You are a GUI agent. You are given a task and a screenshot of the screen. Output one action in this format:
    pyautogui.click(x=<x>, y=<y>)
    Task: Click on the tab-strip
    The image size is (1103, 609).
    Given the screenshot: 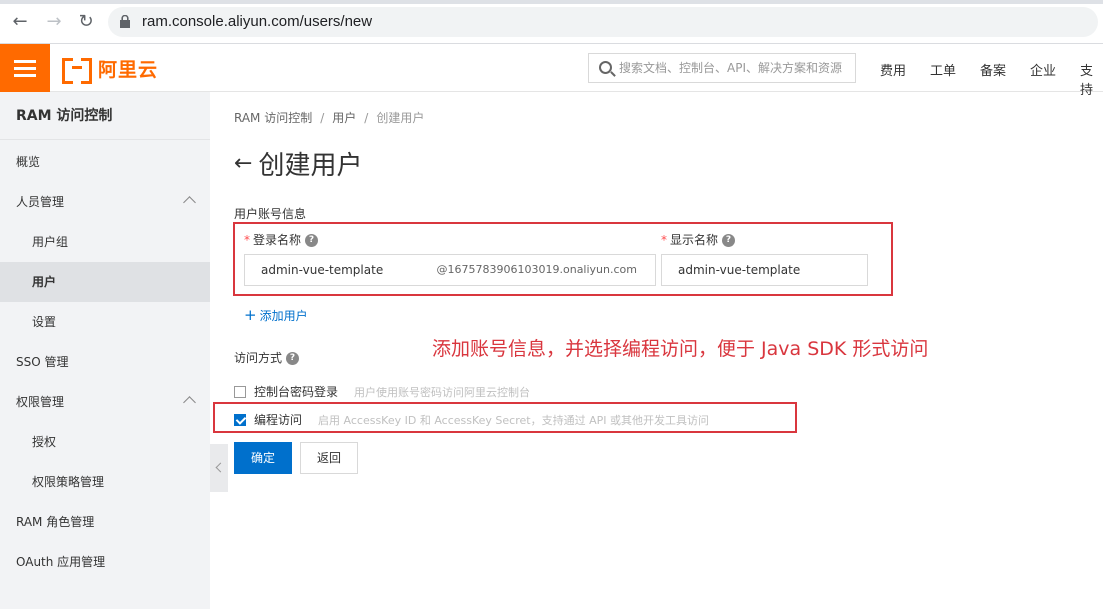 What is the action you would take?
    pyautogui.click(x=551, y=2)
    